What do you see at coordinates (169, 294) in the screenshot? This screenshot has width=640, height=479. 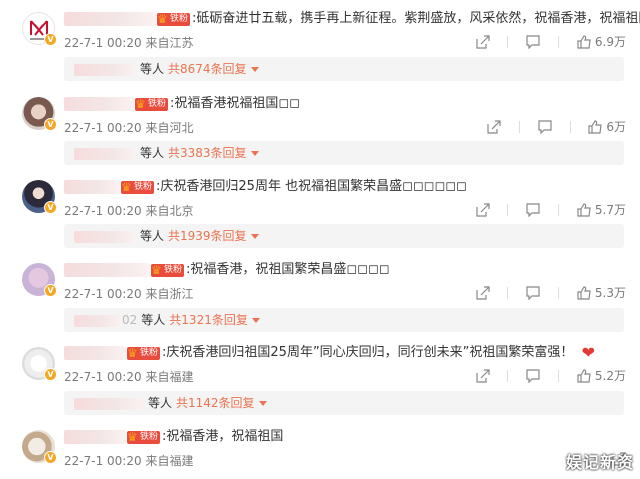 I see `comment-location: 来自浙江` at bounding box center [169, 294].